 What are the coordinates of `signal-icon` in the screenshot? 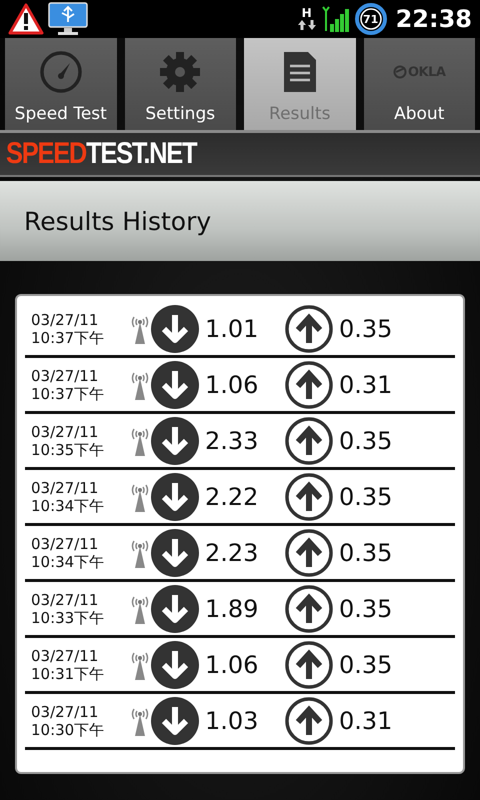 It's located at (336, 19).